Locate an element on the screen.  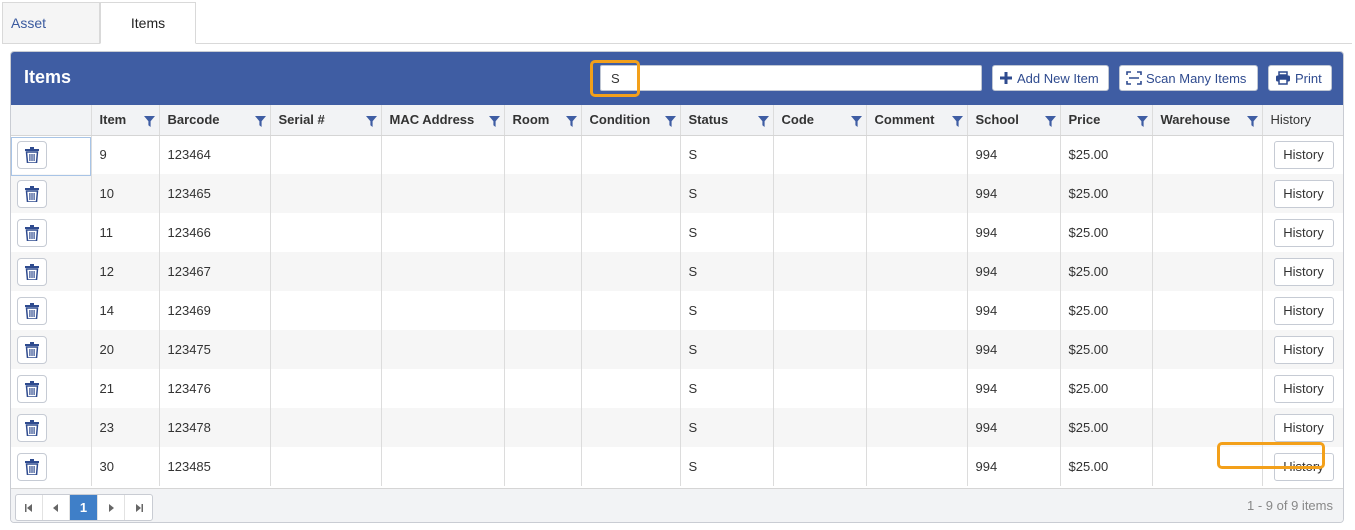
col-item: Item is located at coordinates (125, 120).